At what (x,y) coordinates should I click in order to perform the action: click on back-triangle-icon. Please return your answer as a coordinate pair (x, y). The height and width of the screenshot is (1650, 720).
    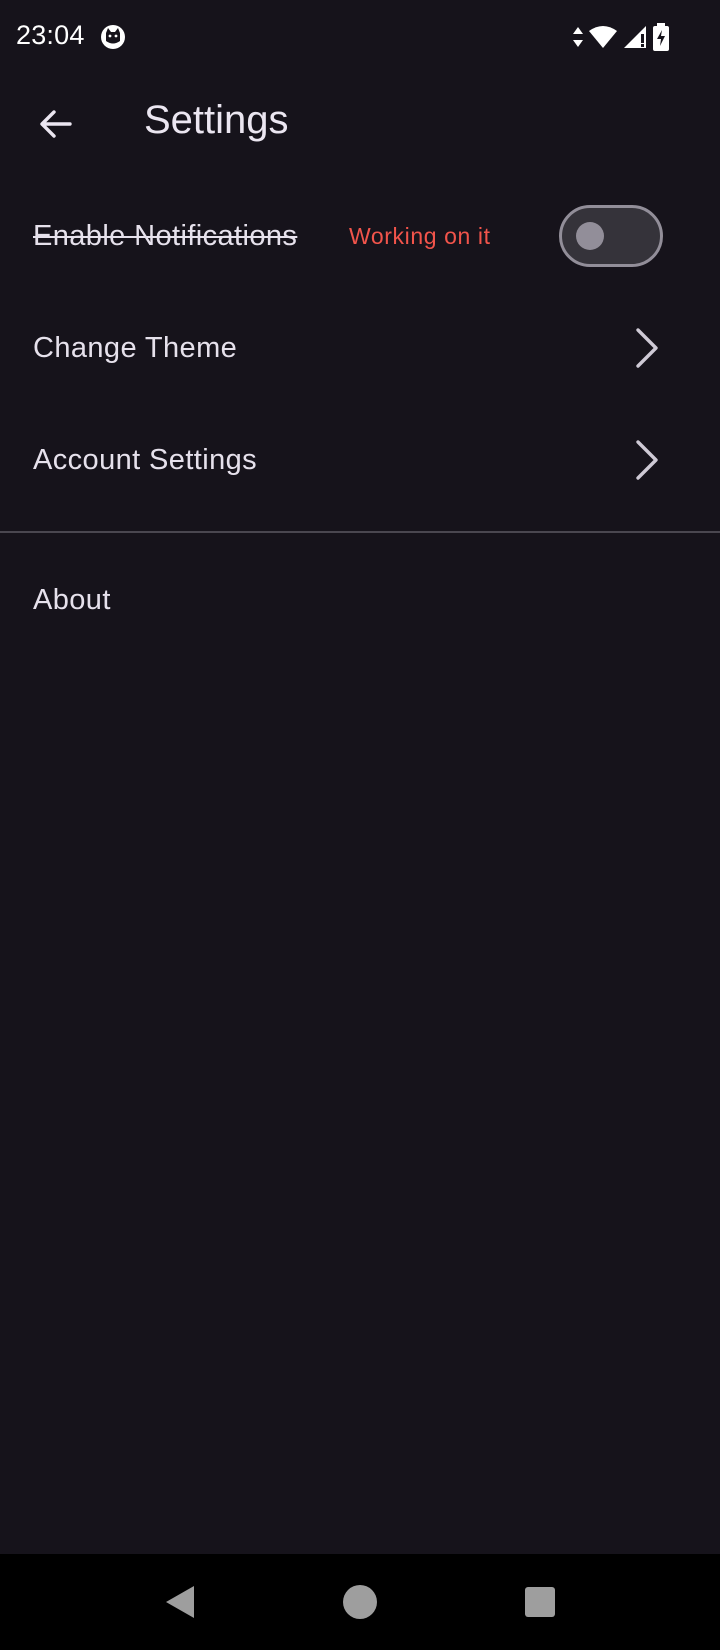
    Looking at the image, I should click on (180, 1602).